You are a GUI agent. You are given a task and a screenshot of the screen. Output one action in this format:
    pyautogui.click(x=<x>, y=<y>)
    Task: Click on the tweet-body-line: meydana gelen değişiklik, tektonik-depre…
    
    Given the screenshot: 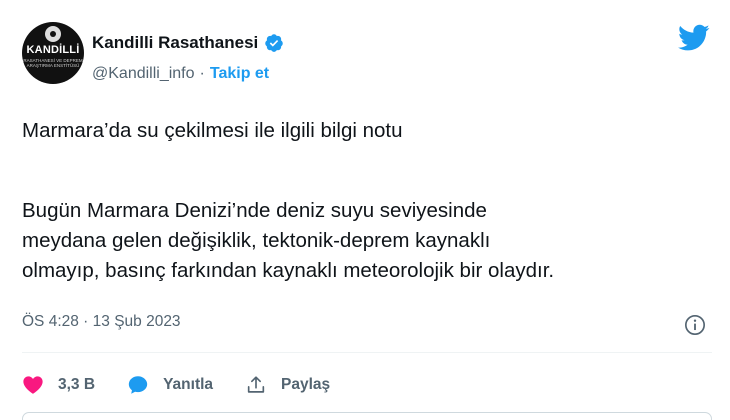 What is the action you would take?
    pyautogui.click(x=256, y=240)
    